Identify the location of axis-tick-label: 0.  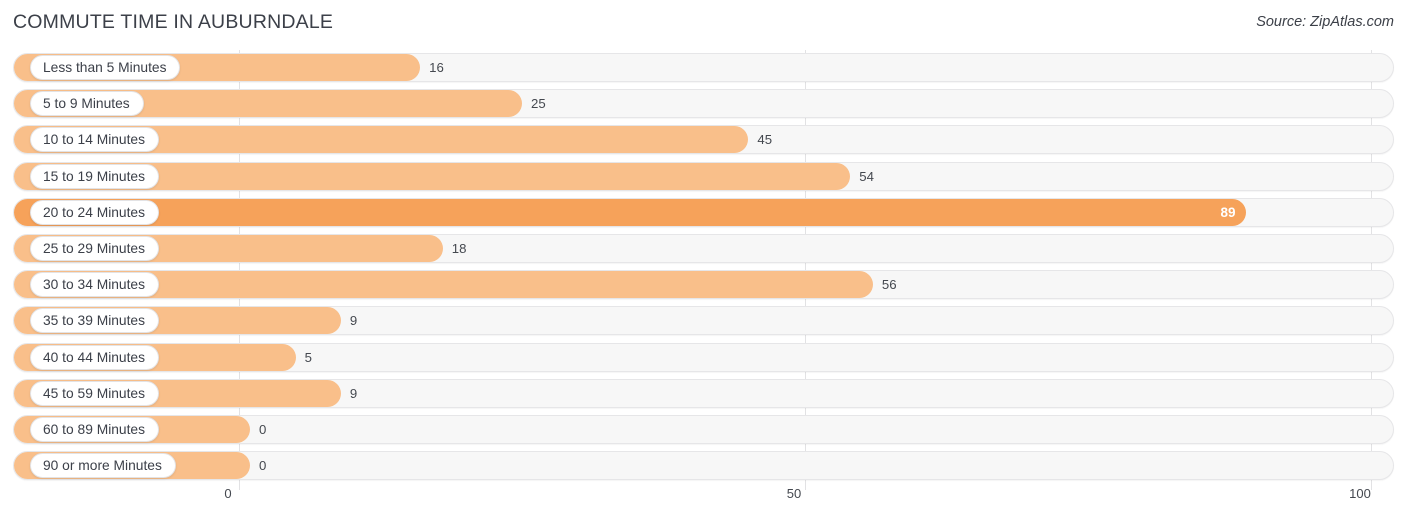
(228, 493).